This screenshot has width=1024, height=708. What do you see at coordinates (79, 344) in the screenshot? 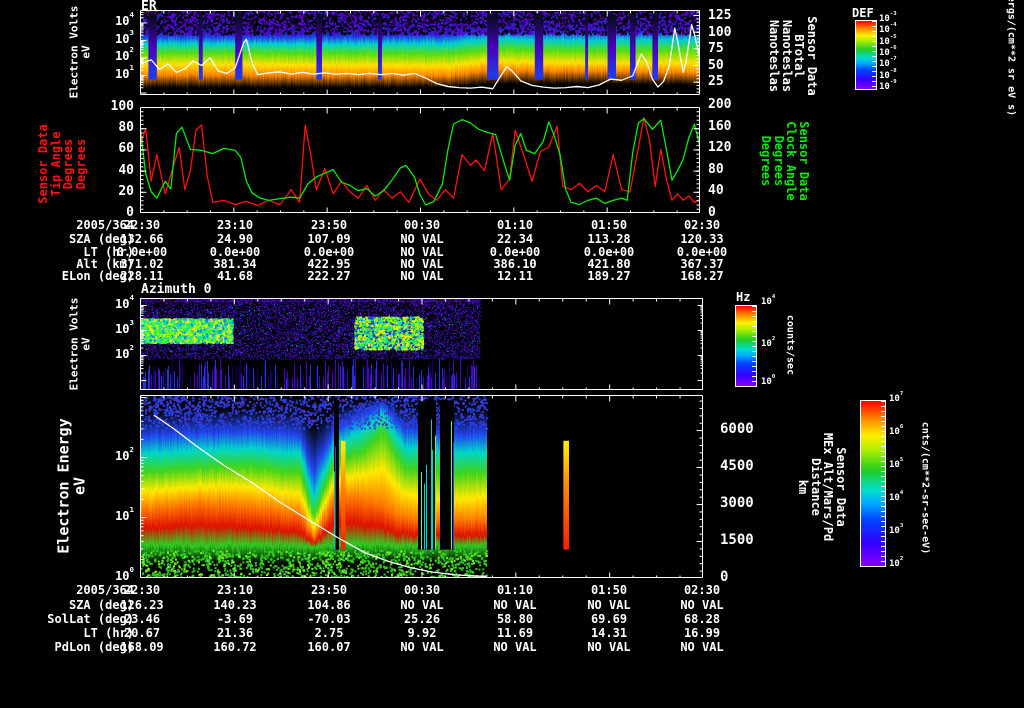
I see `panel3-y-axis-label: Electron Volts eV` at bounding box center [79, 344].